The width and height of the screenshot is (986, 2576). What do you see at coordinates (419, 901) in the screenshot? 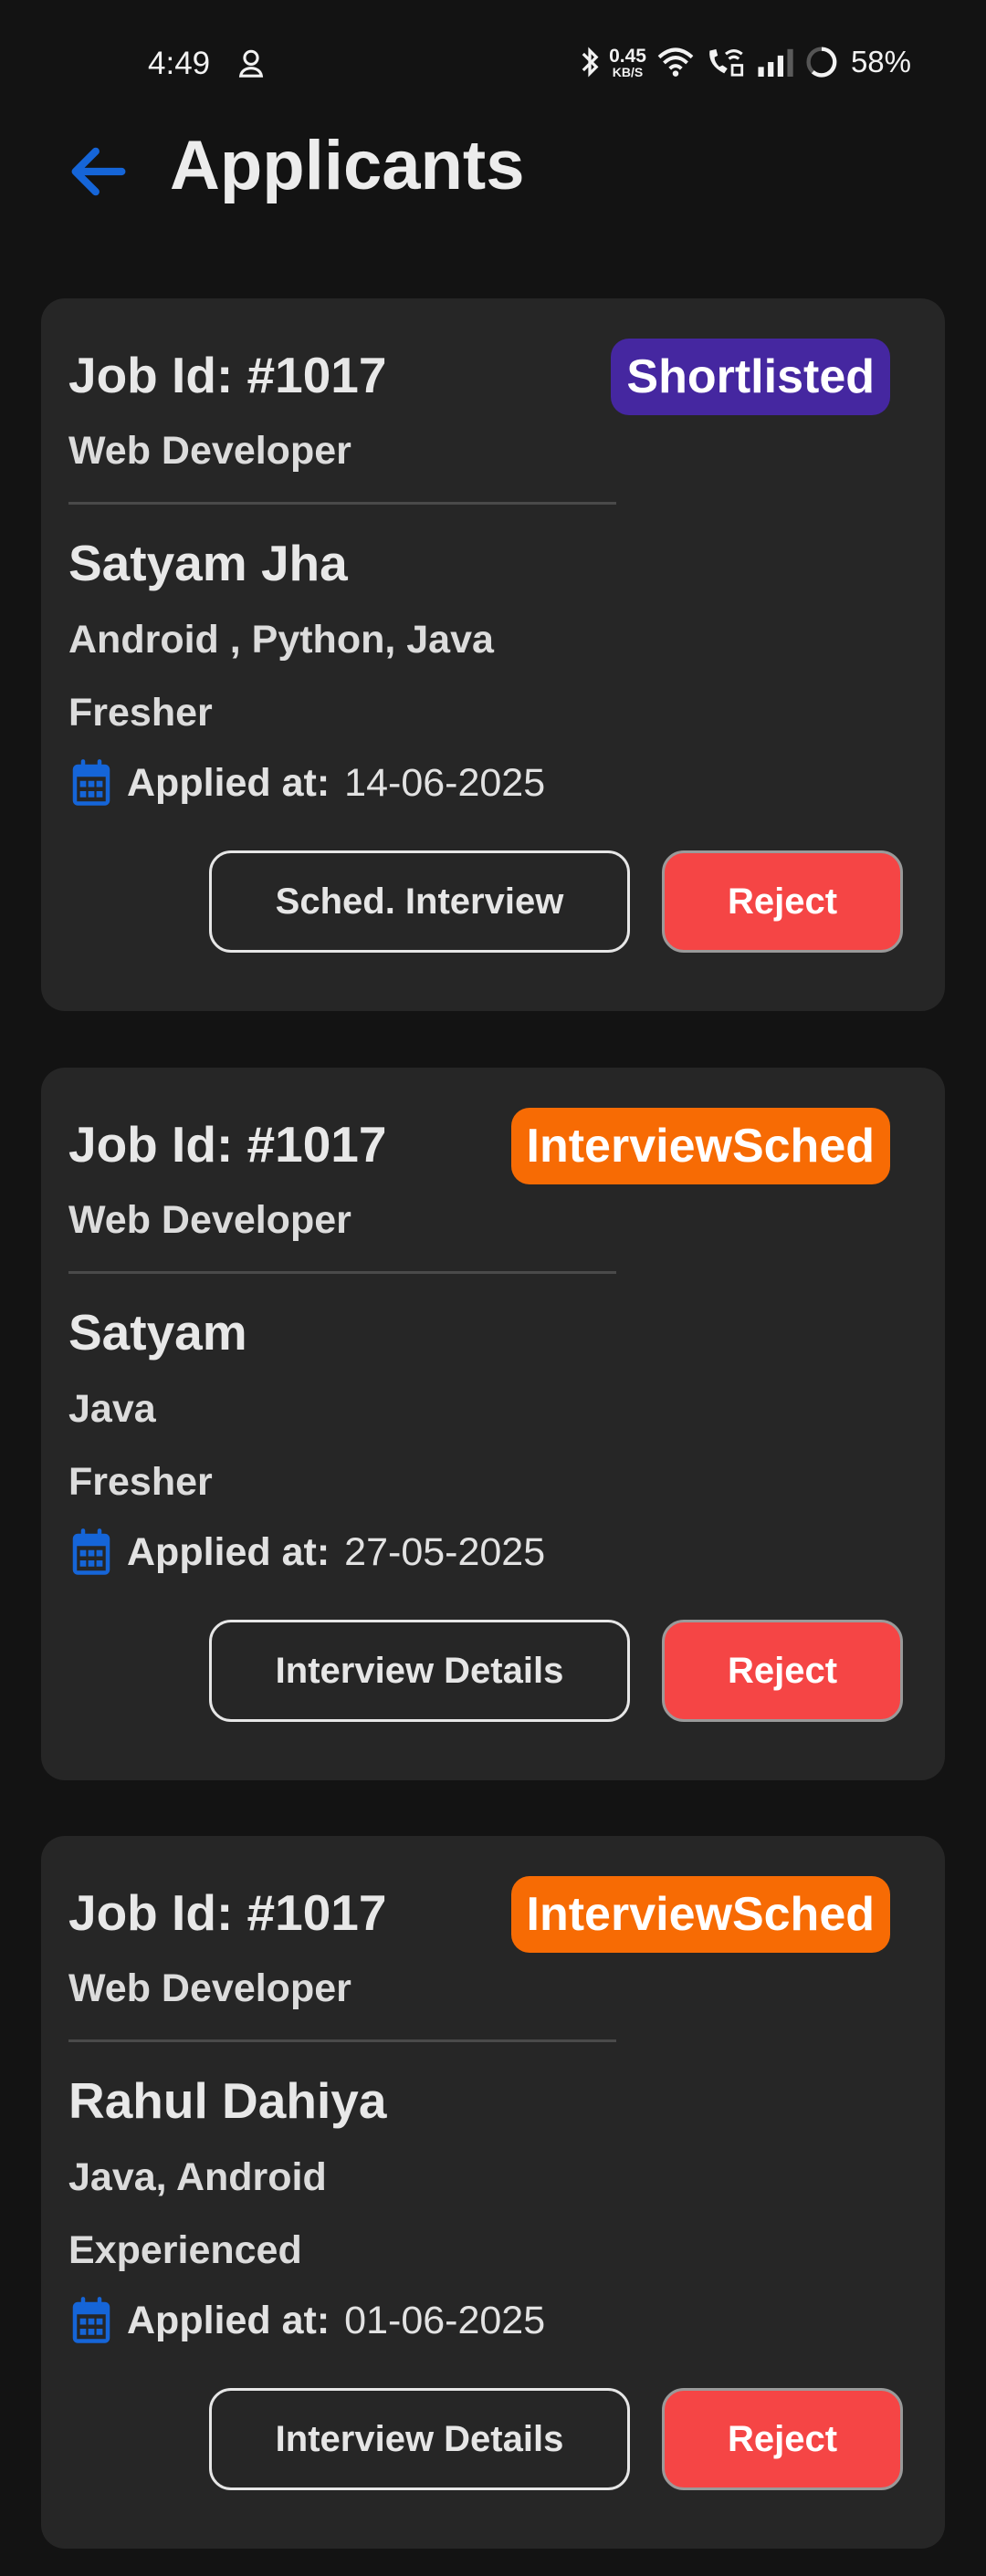
I see `schedule-interview-button: Sched. Interview` at bounding box center [419, 901].